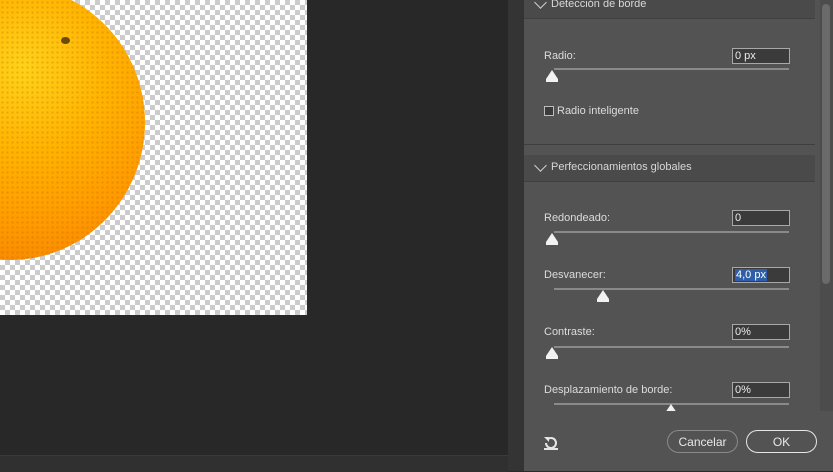 The height and width of the screenshot is (472, 833). I want to click on orange-stem, so click(65, 40).